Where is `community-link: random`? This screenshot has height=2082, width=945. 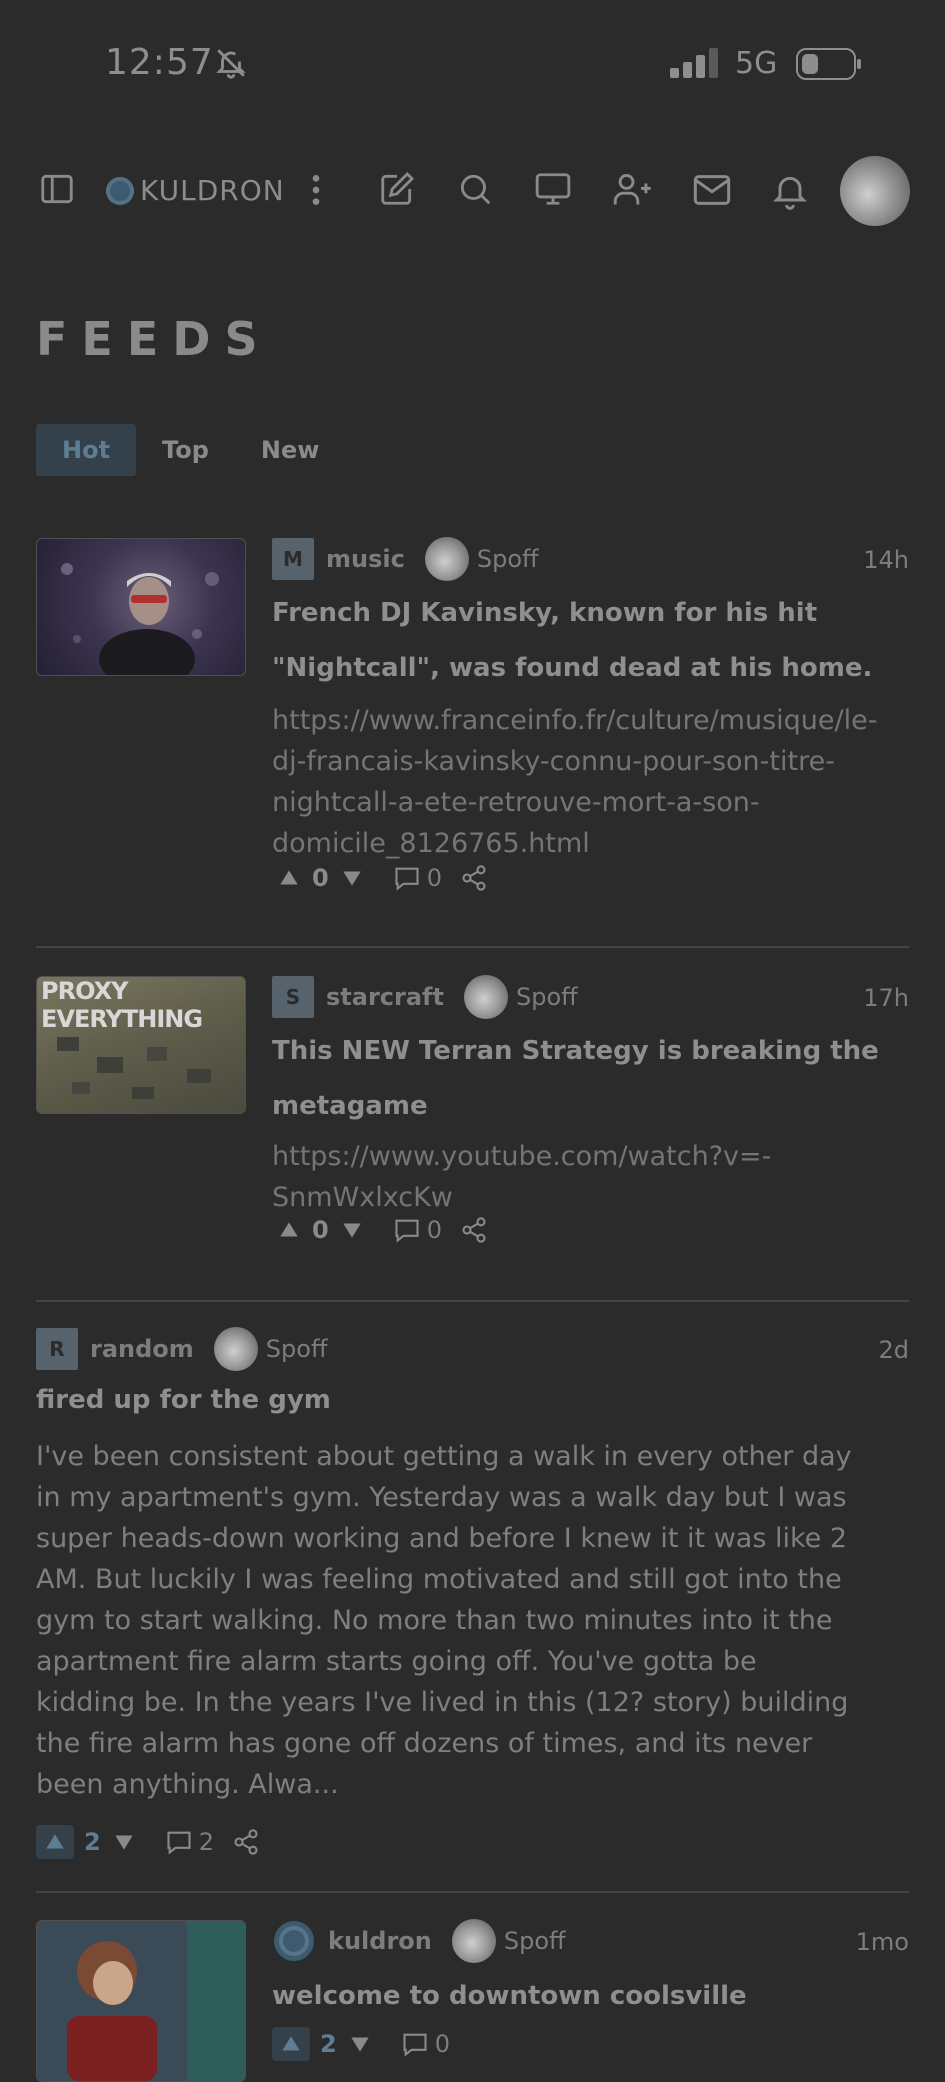
community-link: random is located at coordinates (142, 1349).